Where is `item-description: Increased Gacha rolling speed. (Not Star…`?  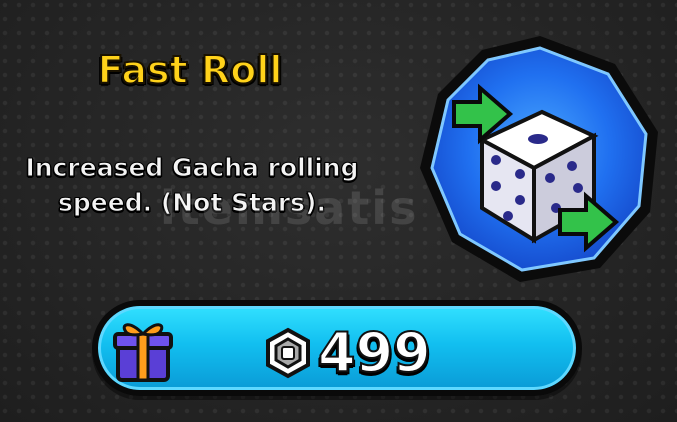 item-description: Increased Gacha rolling speed. (Not Star… is located at coordinates (192, 185).